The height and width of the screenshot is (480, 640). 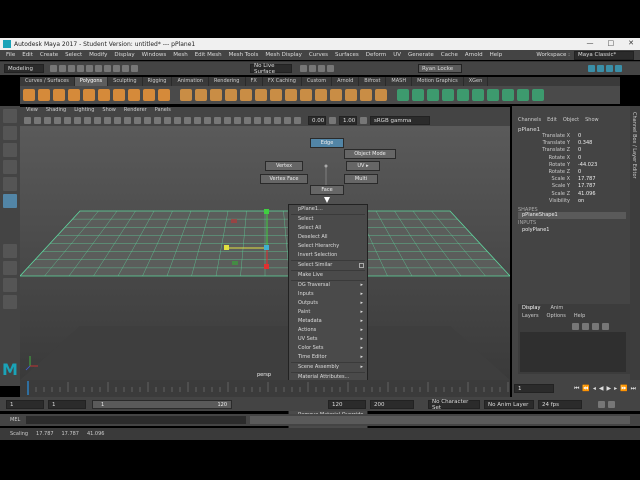 What do you see at coordinates (552, 120) in the screenshot?
I see `channel-box-menu-edit: Edit` at bounding box center [552, 120].